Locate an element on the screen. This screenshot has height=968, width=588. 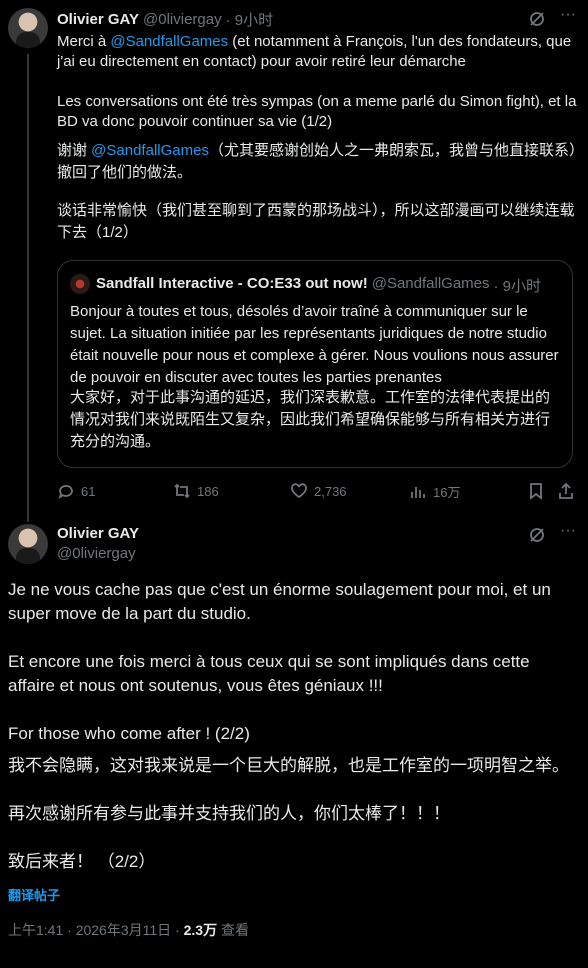
tweet-header: Olivier GAY @0liviergay · 9小时 is located at coordinates (165, 19).